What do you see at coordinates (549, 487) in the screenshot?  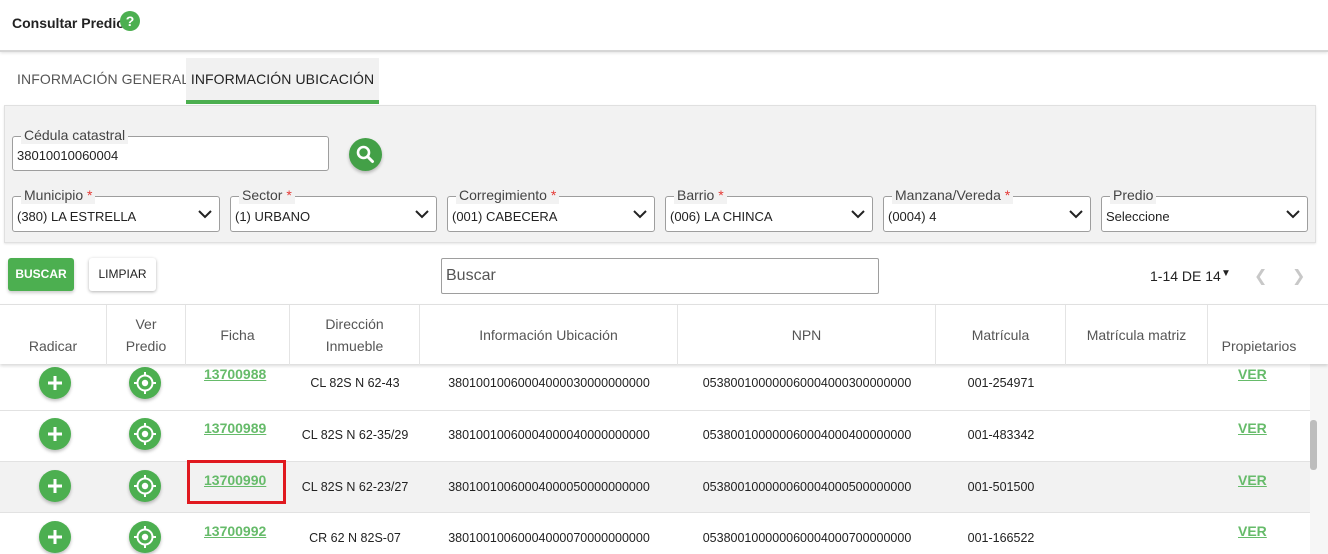 I see `info-ubicacion-cell: 38010010060004000050000000000` at bounding box center [549, 487].